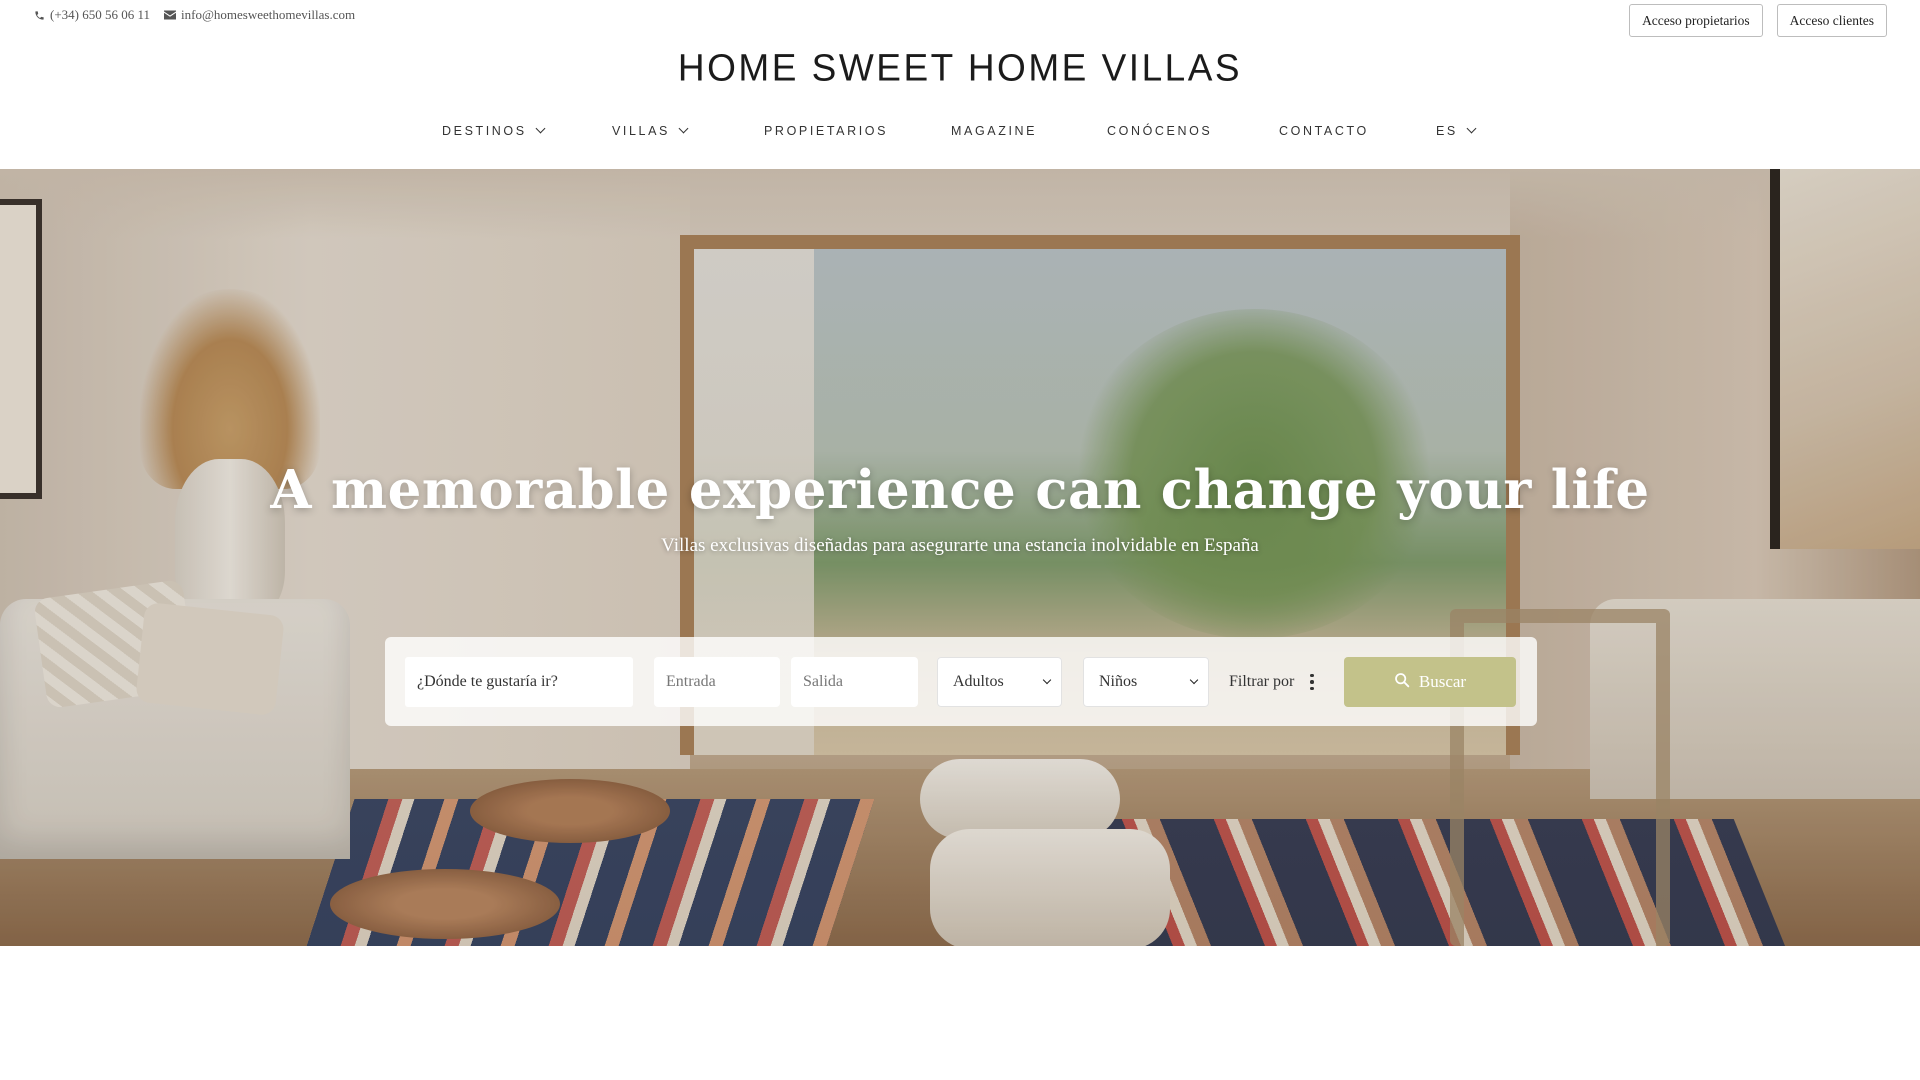  I want to click on logo-text: HOME SWEET HOME VILLAS, so click(960, 67).